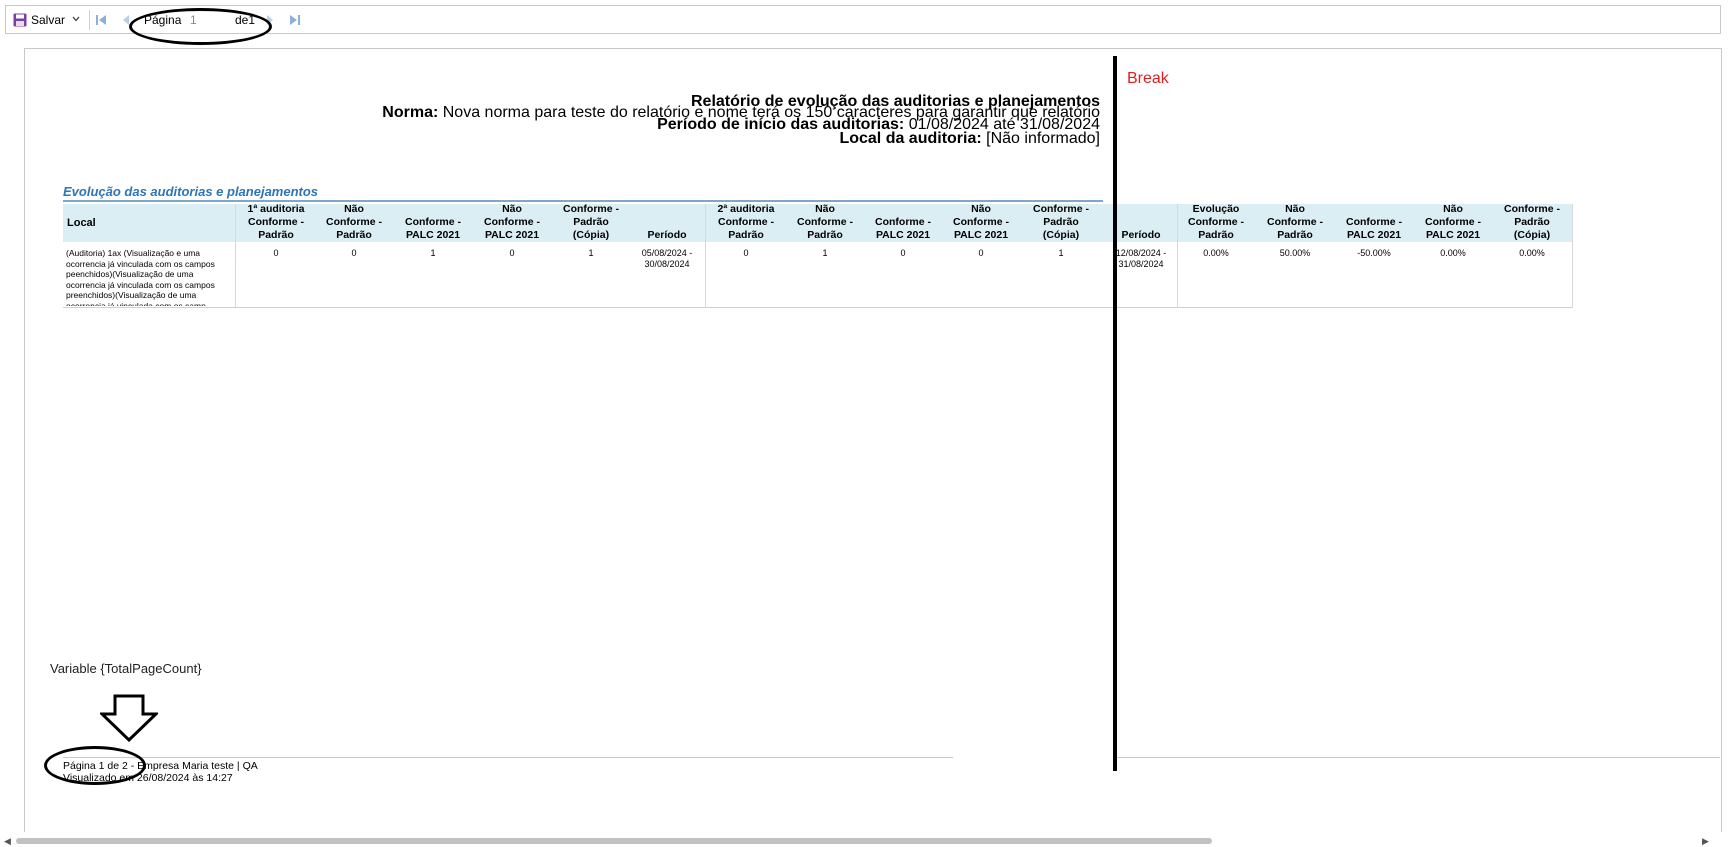 Image resolution: width=1728 pixels, height=847 pixels. What do you see at coordinates (101, 20) in the screenshot?
I see `first-page-icon` at bounding box center [101, 20].